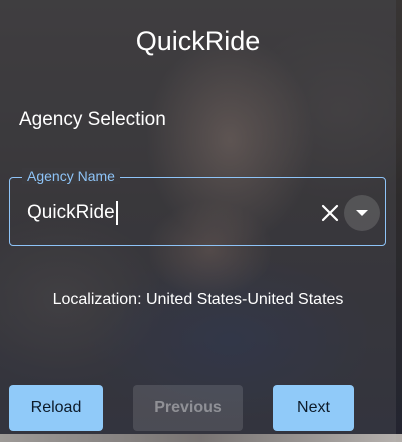  Describe the element at coordinates (72, 213) in the screenshot. I see `agency-name-input-value: QuickRide` at that location.